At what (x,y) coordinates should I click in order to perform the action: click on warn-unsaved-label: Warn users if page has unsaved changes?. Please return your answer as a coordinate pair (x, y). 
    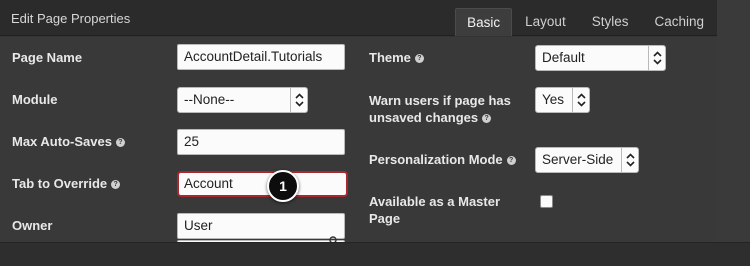
    Looking at the image, I should click on (440, 109).